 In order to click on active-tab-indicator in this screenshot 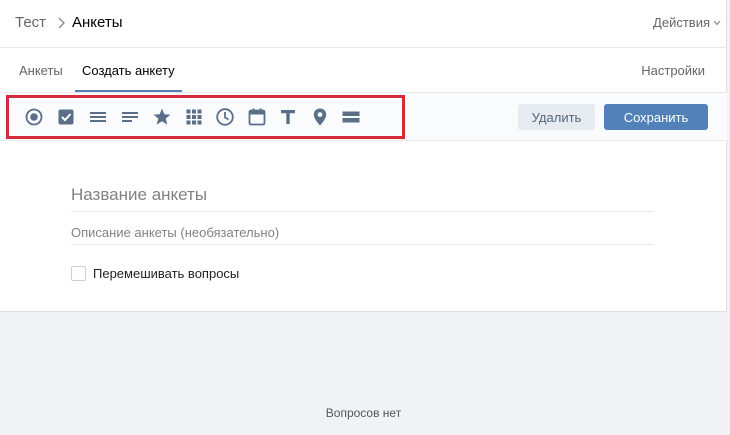, I will do `click(128, 91)`.